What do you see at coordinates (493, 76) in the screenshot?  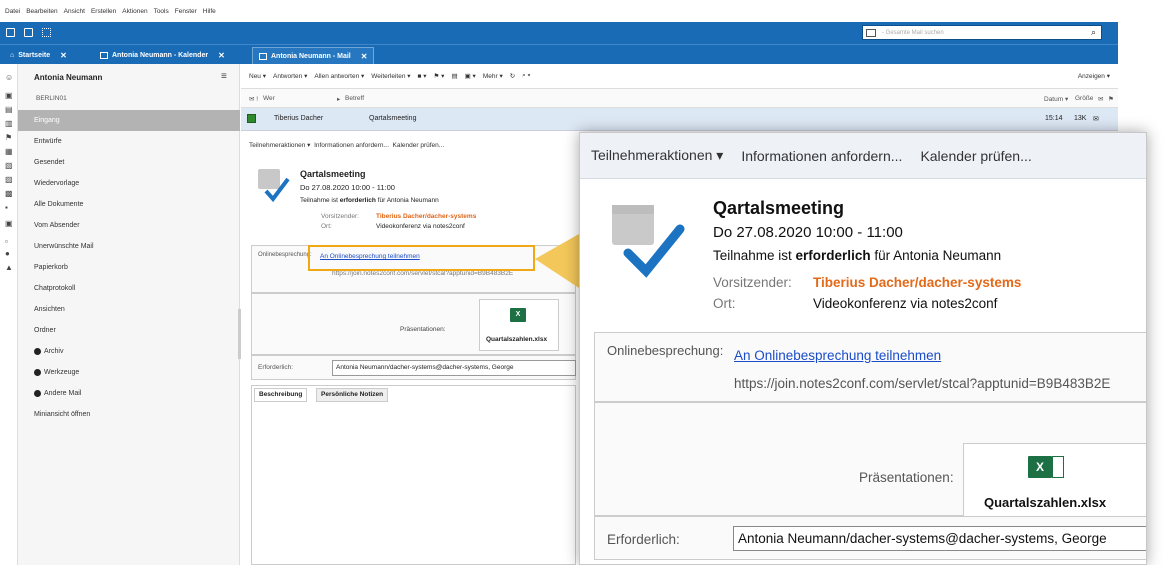 I see `more-button: Mehr ▾` at bounding box center [493, 76].